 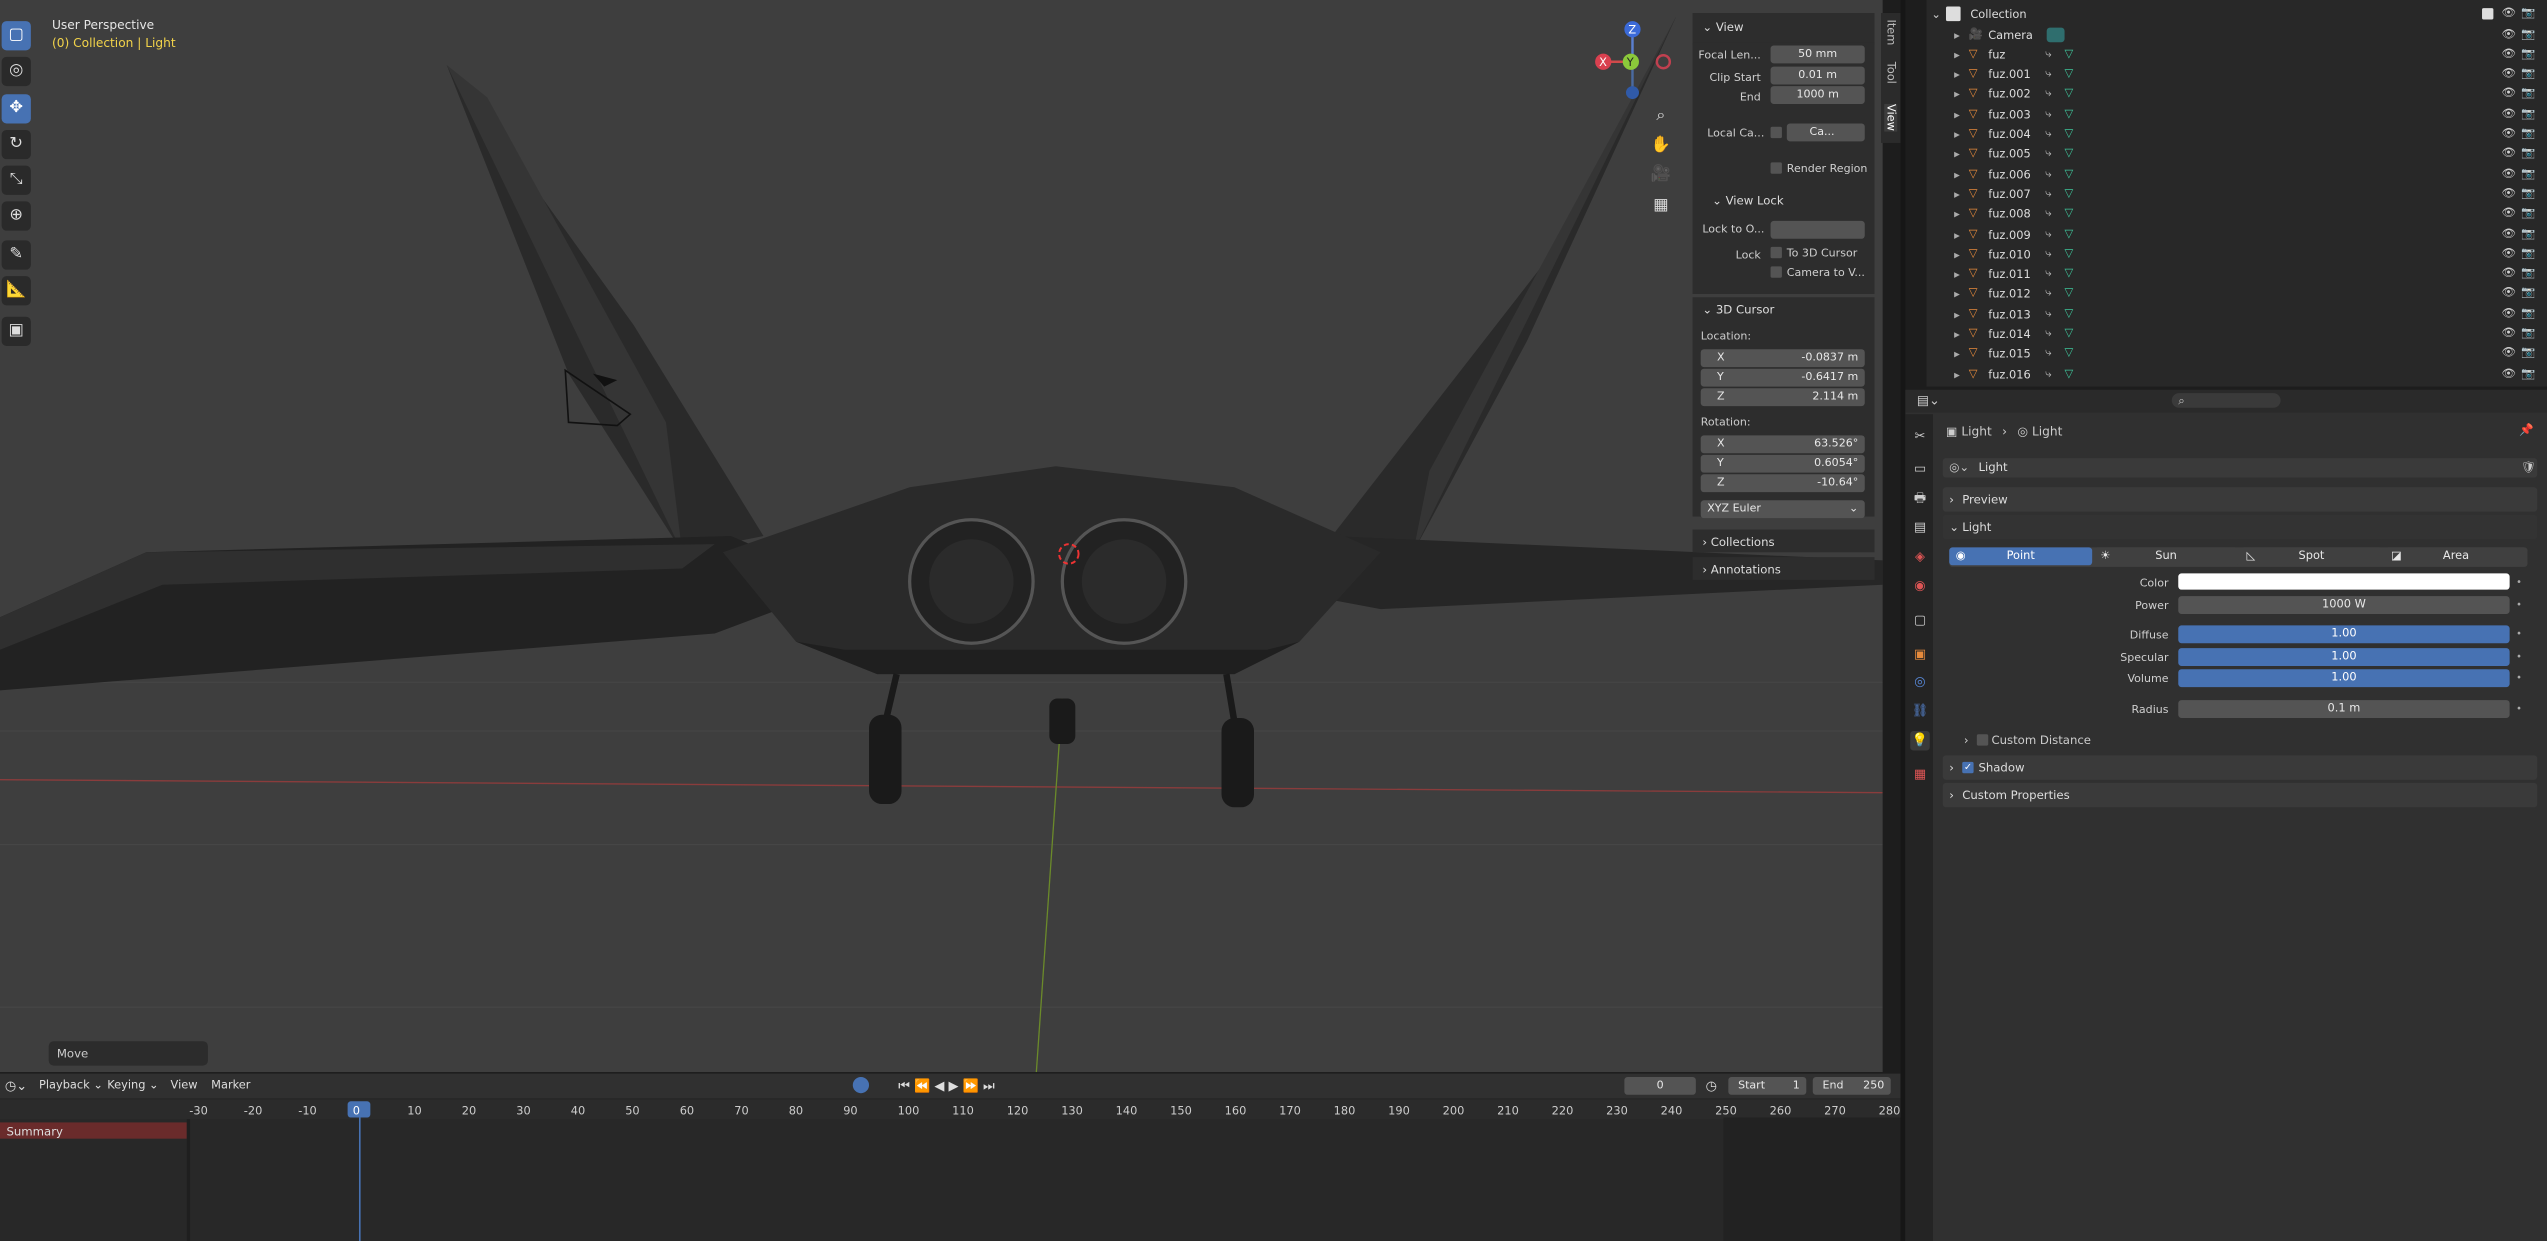 What do you see at coordinates (184, 1085) in the screenshot?
I see `view-menu: View` at bounding box center [184, 1085].